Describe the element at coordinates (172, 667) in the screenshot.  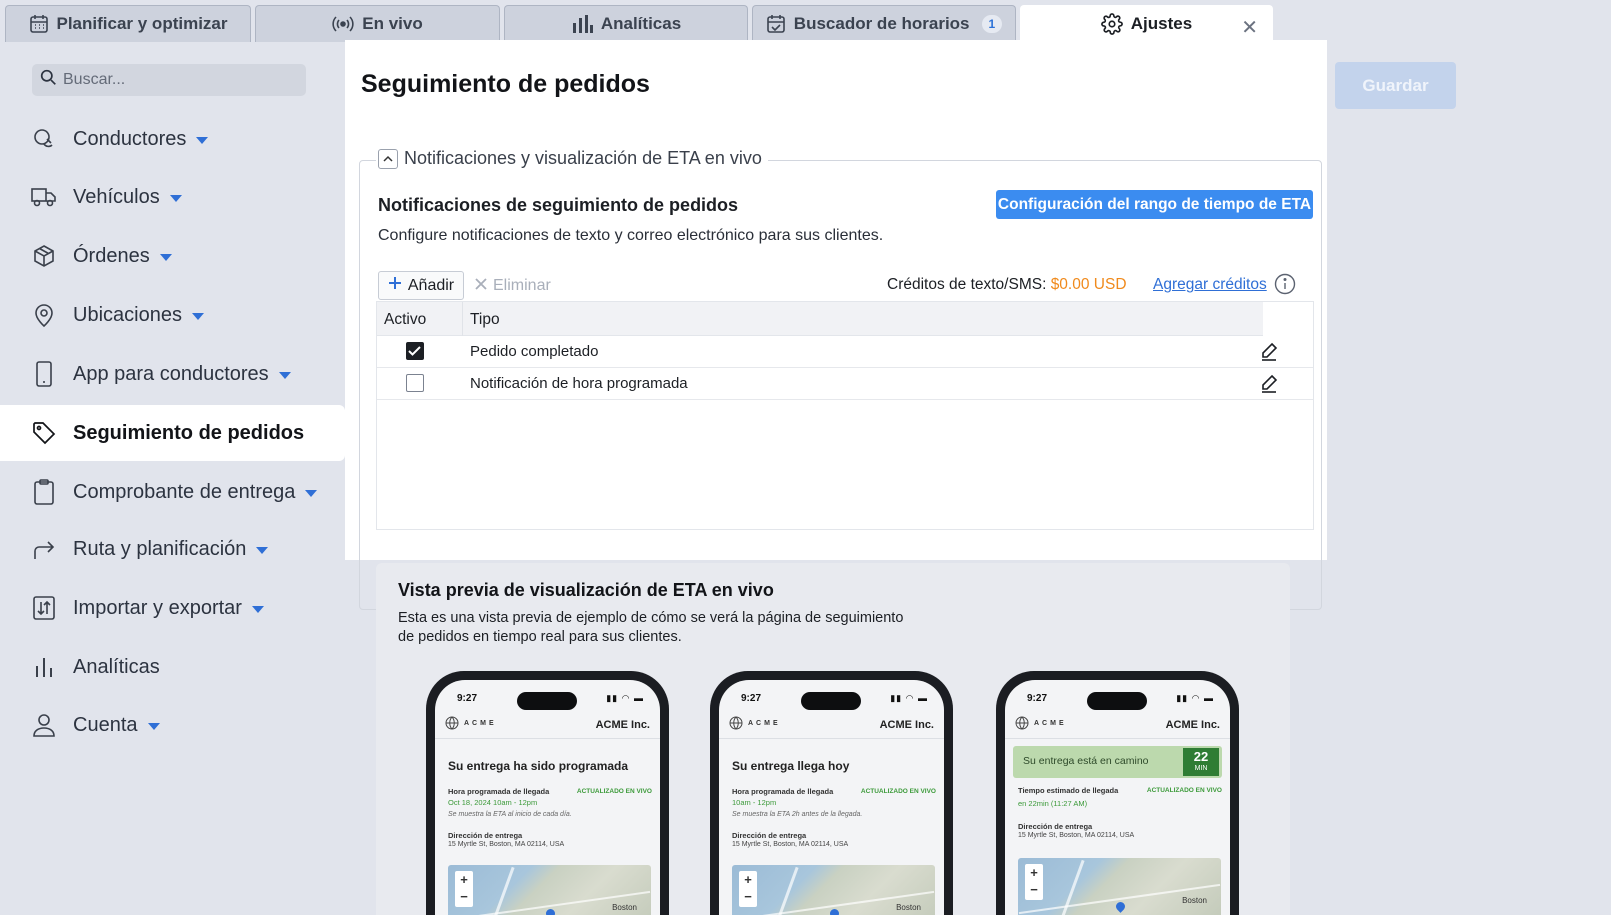
I see `sidebar-item-analiticas: Analíticas` at that location.